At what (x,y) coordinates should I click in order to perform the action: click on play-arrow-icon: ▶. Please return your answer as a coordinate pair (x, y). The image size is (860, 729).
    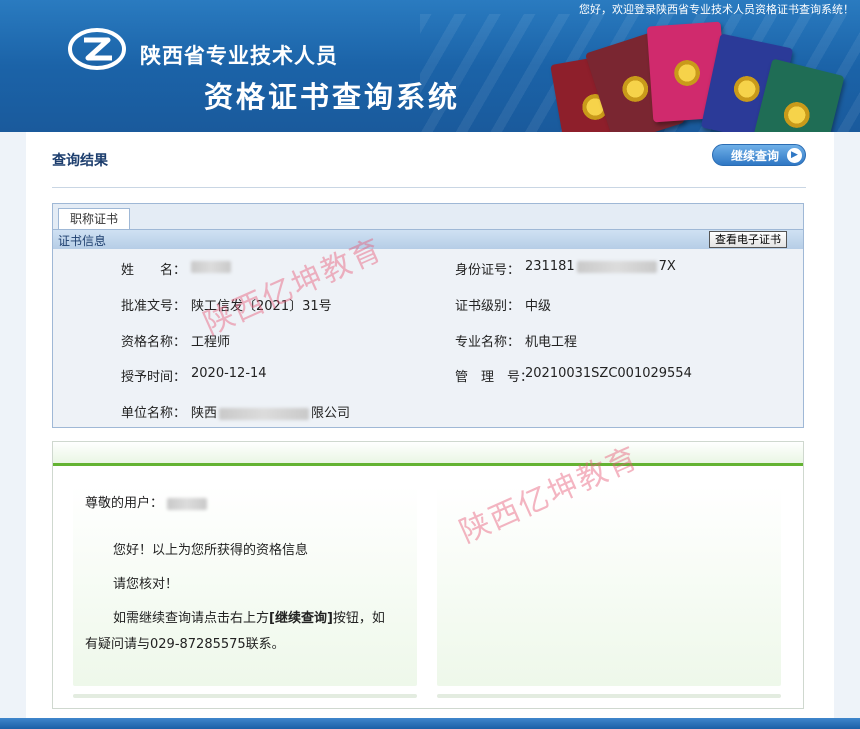
    Looking at the image, I should click on (794, 155).